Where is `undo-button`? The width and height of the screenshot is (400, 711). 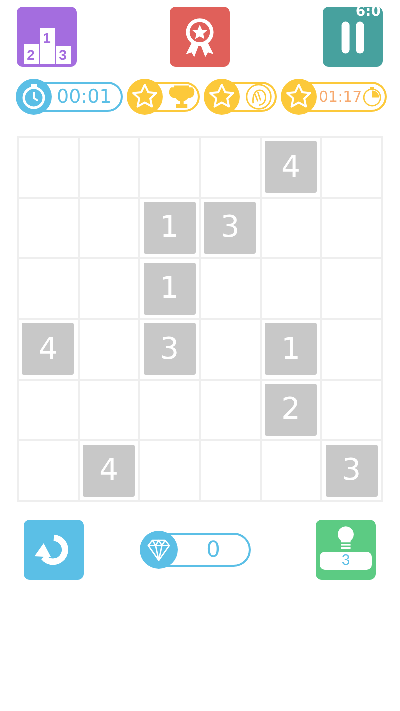
undo-button is located at coordinates (54, 550).